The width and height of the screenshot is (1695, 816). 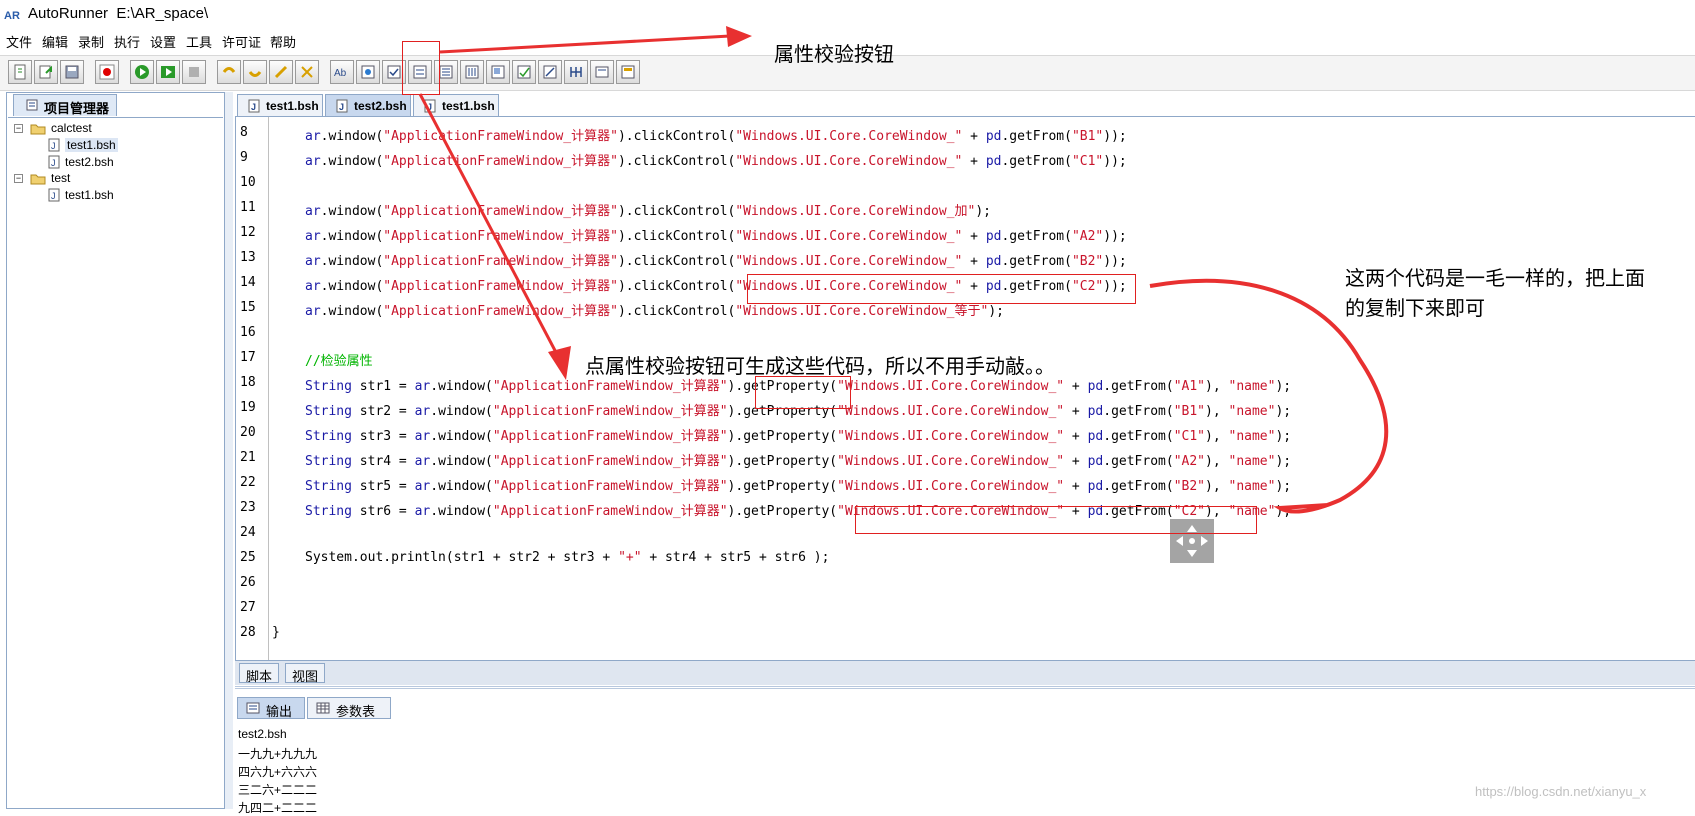 I want to click on side-note-line2: 的复制下来即可, so click(x=1415, y=308).